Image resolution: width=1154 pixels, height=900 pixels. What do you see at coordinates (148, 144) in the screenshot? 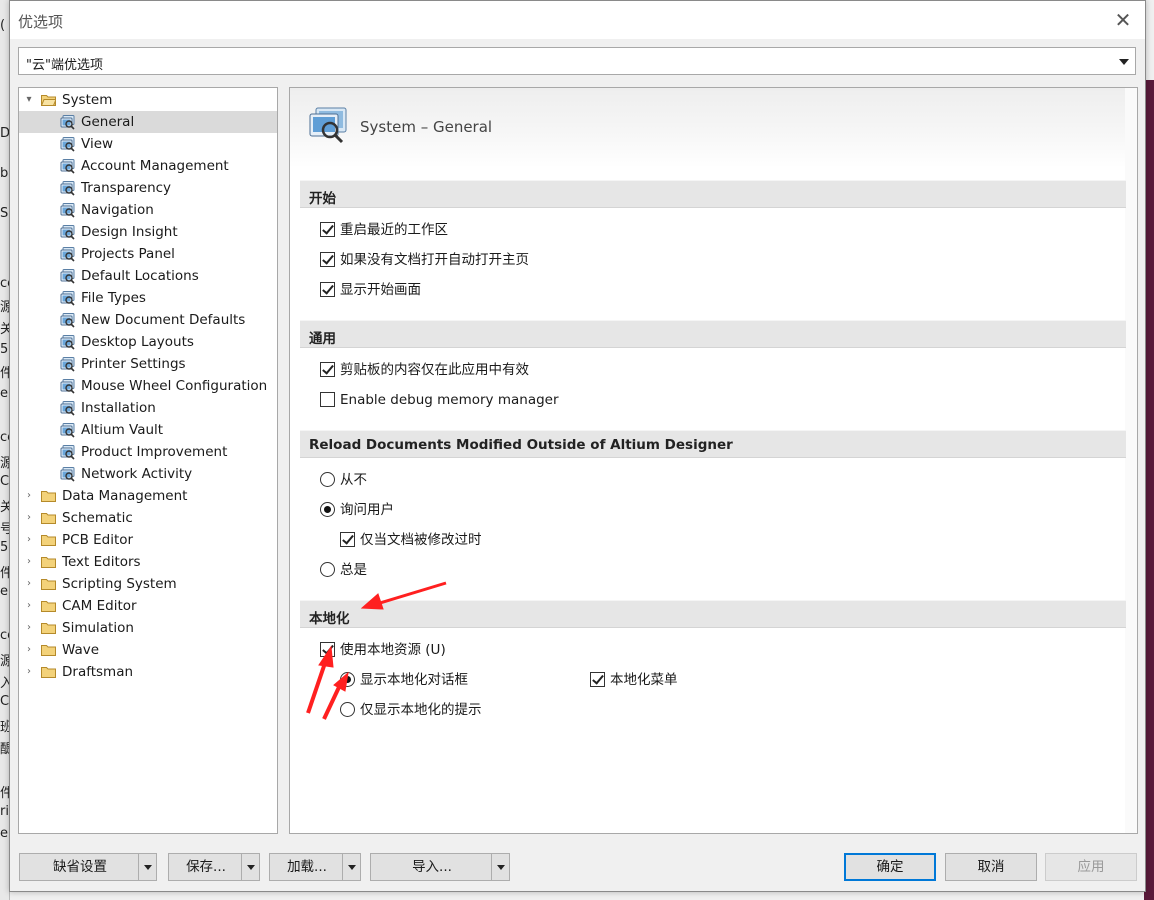
I see `tree-item-view: View` at bounding box center [148, 144].